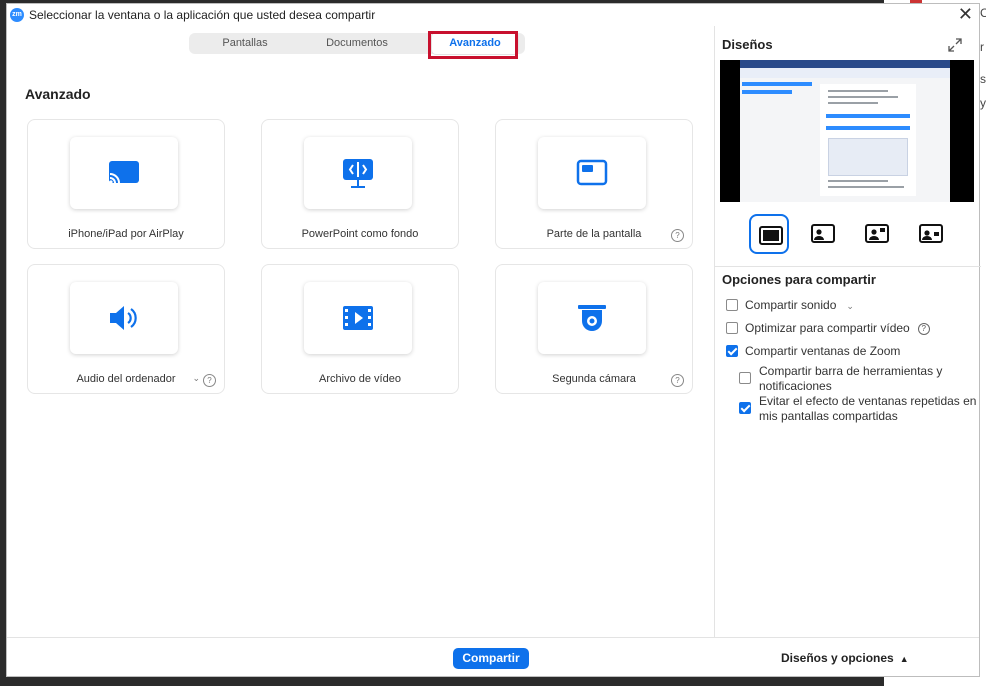 The image size is (986, 686). I want to click on caret-up-icon: ▲, so click(904, 659).